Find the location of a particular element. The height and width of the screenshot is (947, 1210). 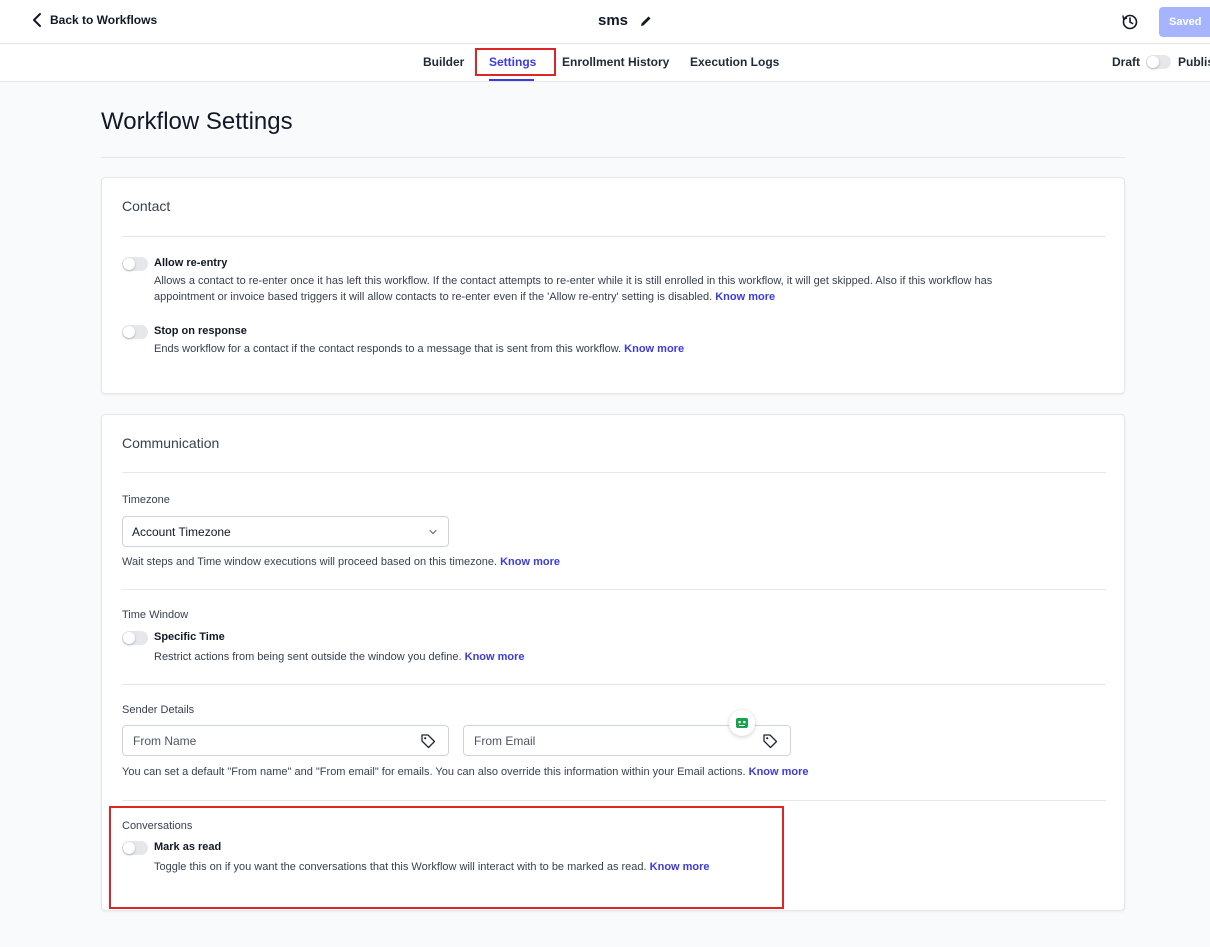

time-window-know-more-link: Know more is located at coordinates (495, 657).